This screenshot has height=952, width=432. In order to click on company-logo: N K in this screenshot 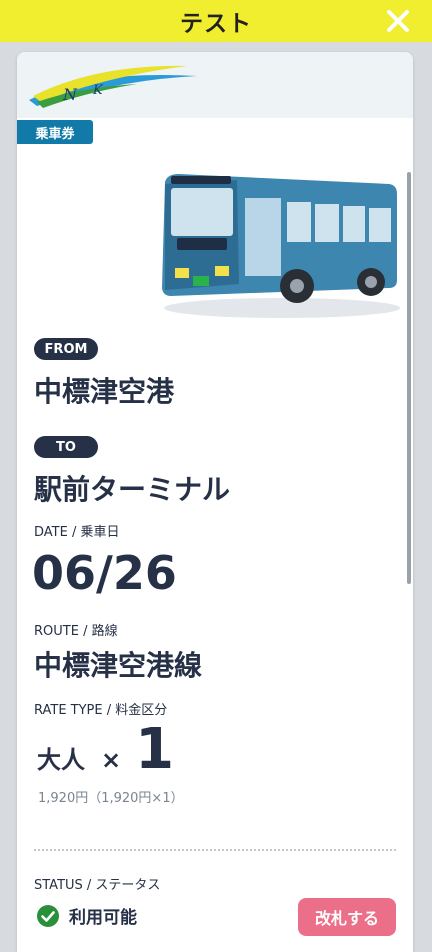, I will do `click(113, 86)`.